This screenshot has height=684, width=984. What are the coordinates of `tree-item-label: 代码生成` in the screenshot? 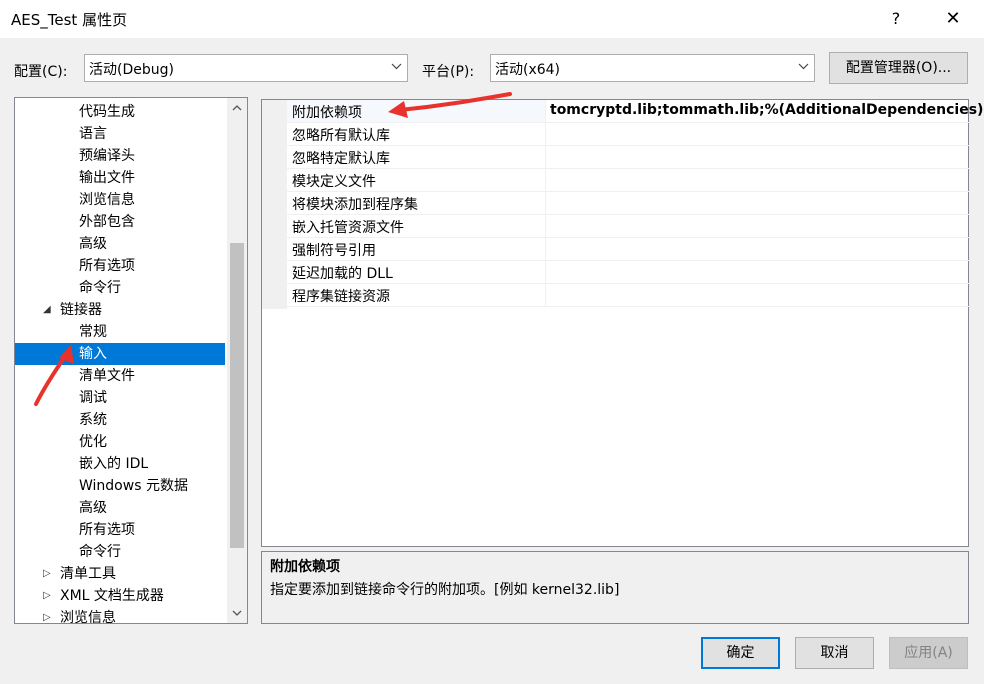 It's located at (107, 112).